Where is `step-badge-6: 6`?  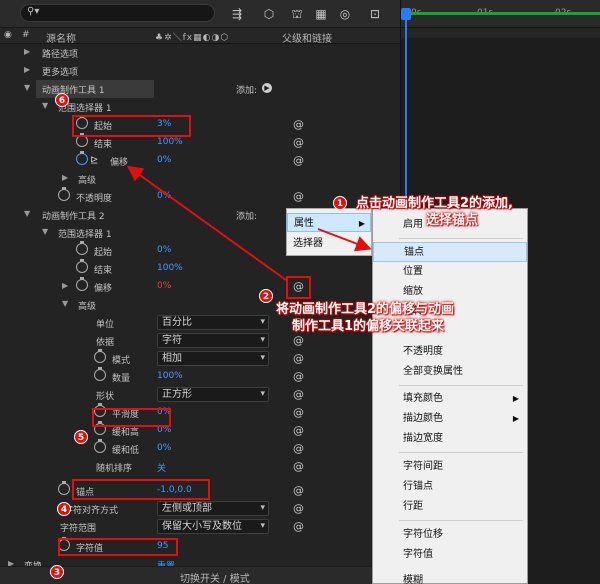
step-badge-6: 6 is located at coordinates (62, 100).